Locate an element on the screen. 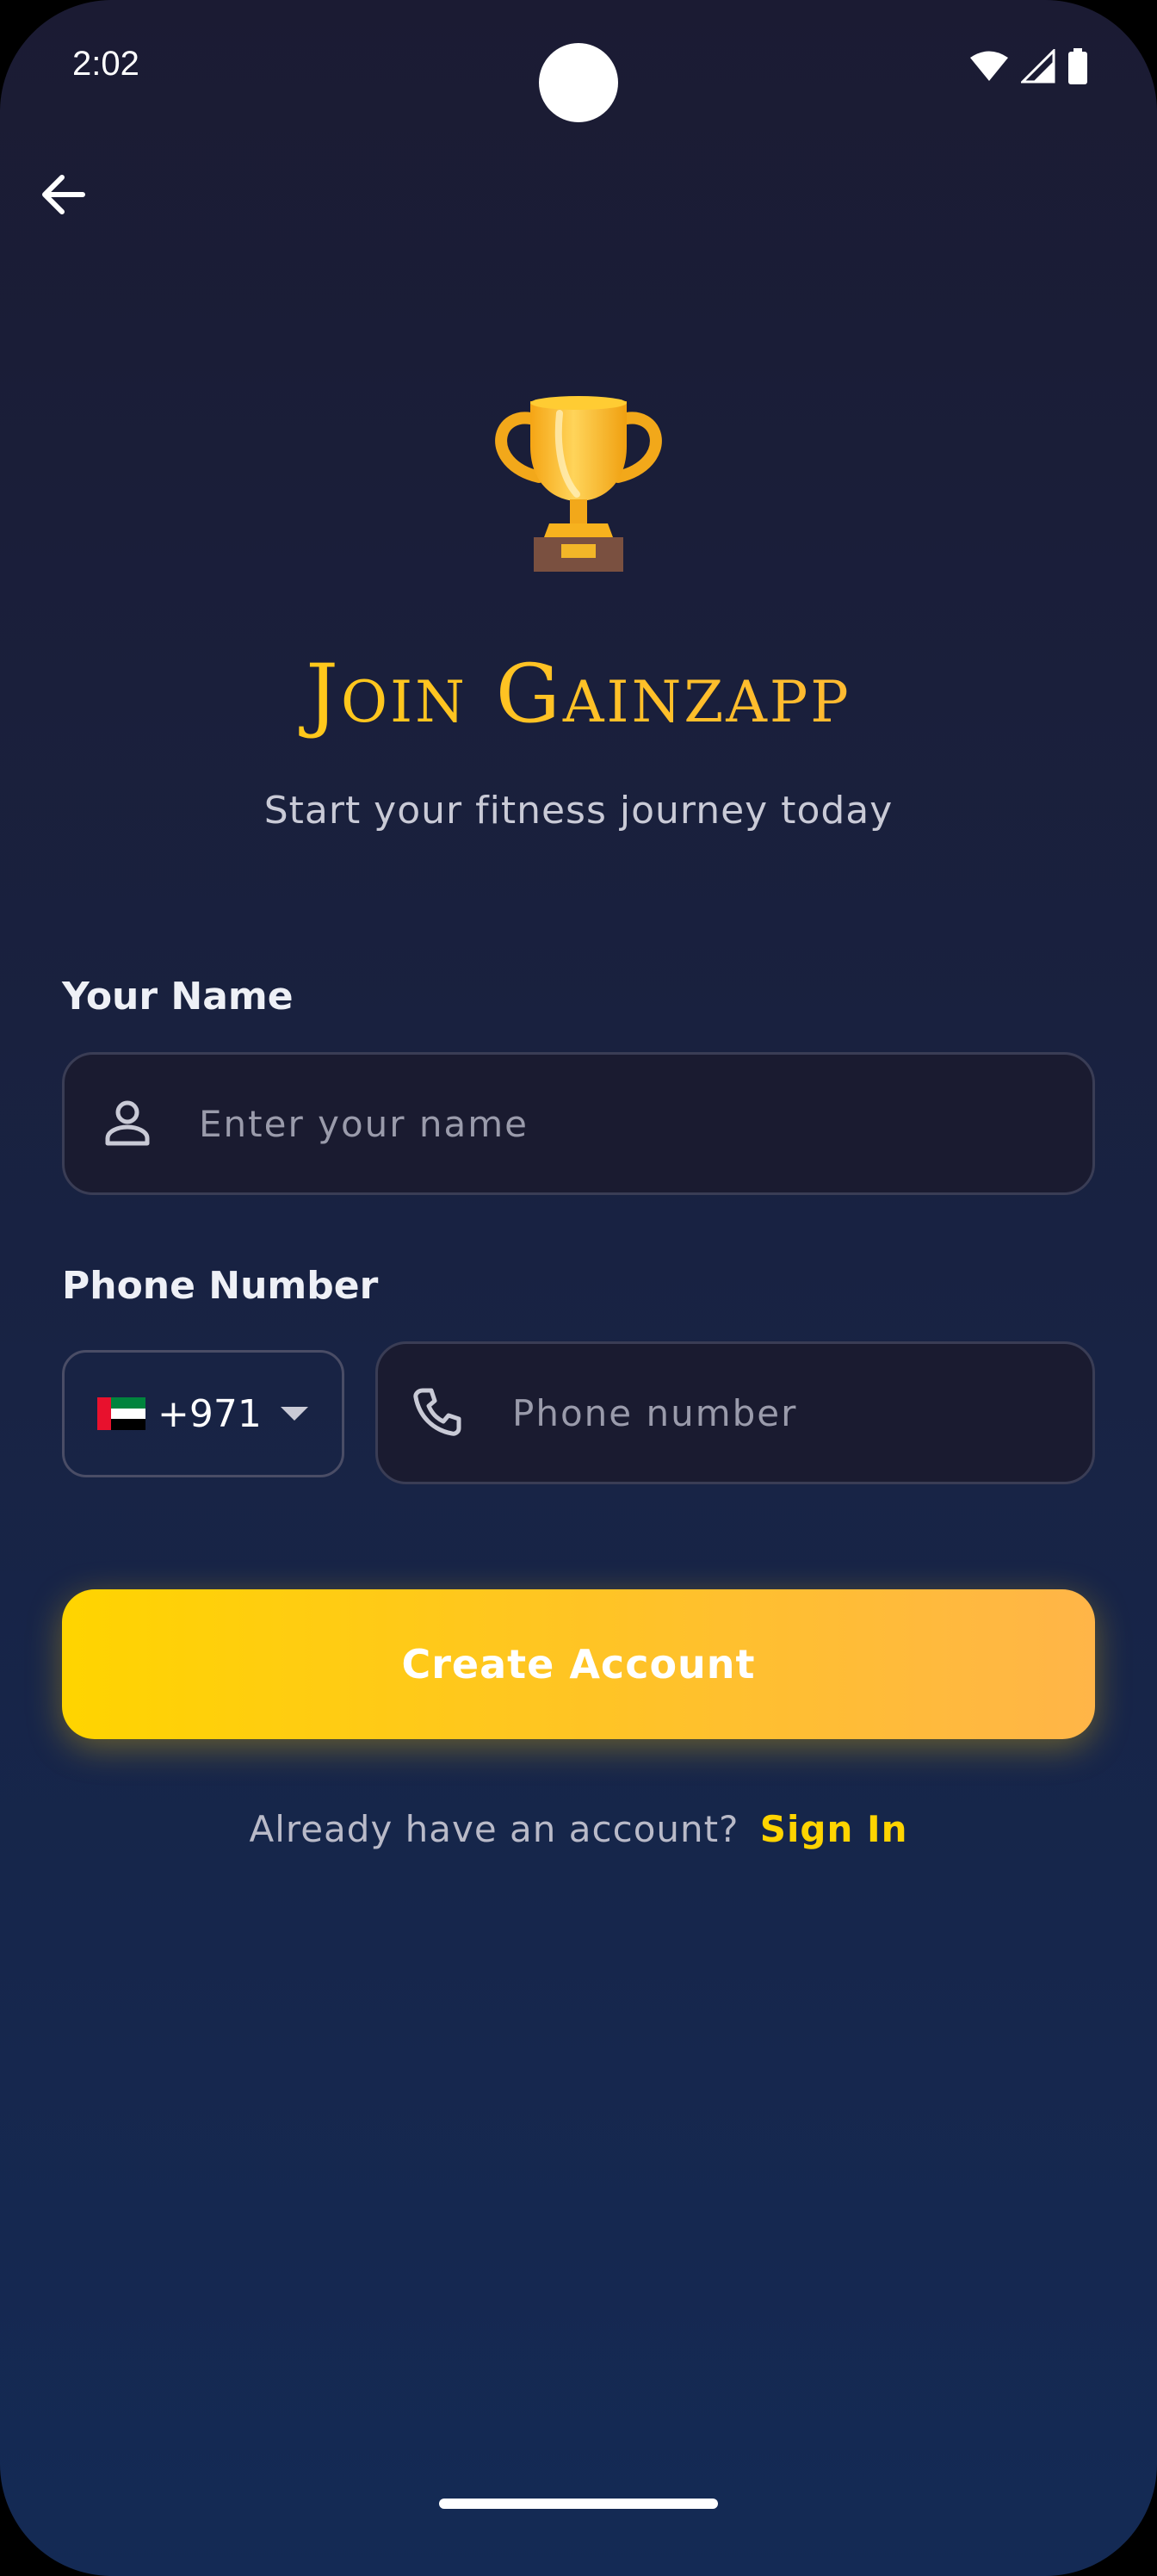 The height and width of the screenshot is (2576, 1157). arrow-left-icon is located at coordinates (62, 197).